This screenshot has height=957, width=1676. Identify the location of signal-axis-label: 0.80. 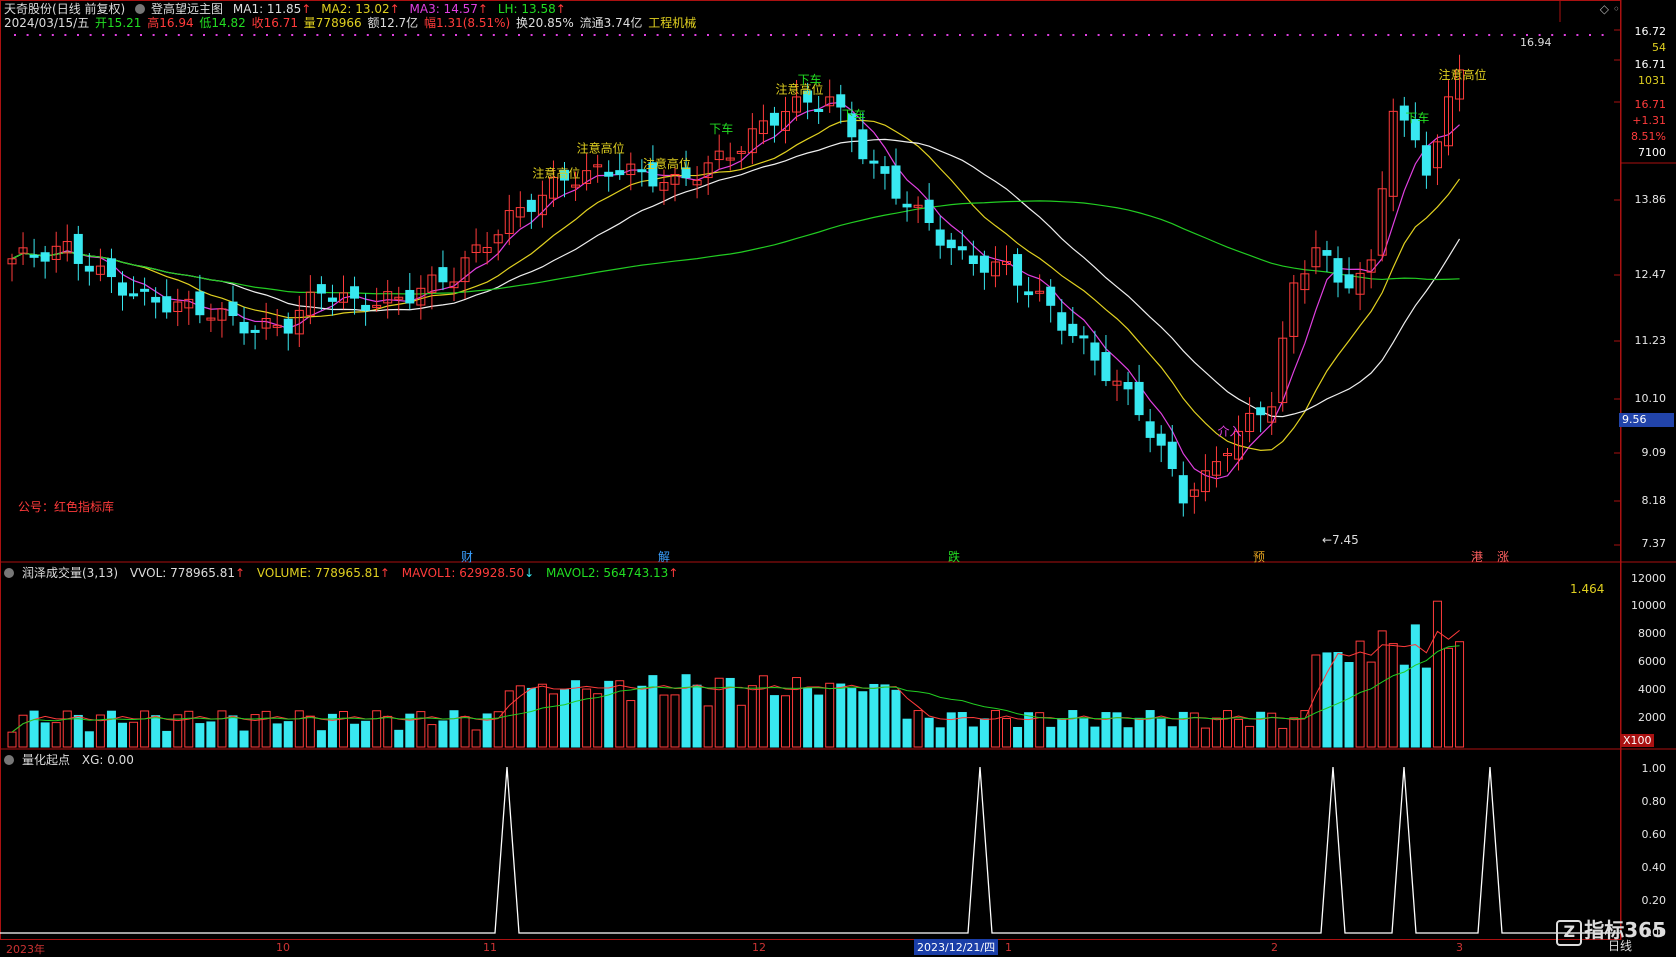
(1654, 801).